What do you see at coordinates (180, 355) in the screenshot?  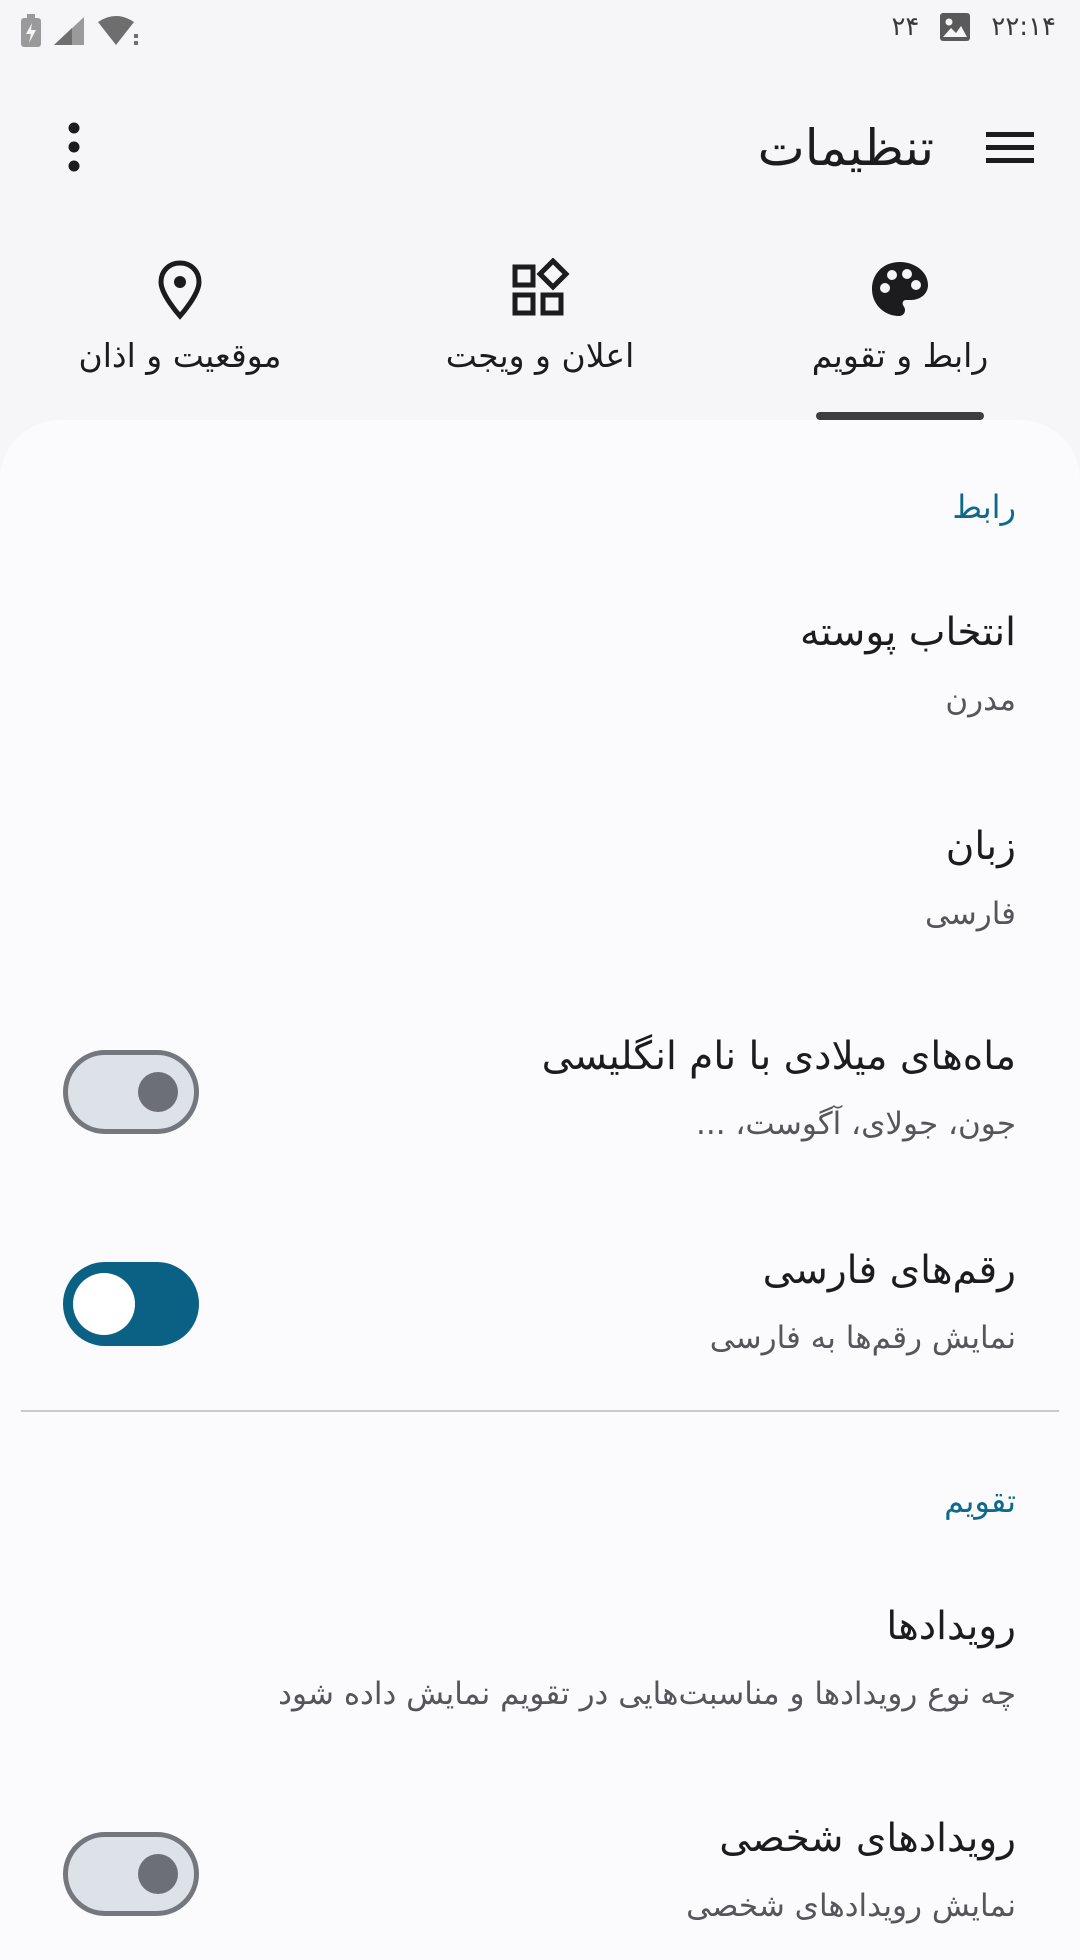 I see `tab-label: موقعیت و اذان` at bounding box center [180, 355].